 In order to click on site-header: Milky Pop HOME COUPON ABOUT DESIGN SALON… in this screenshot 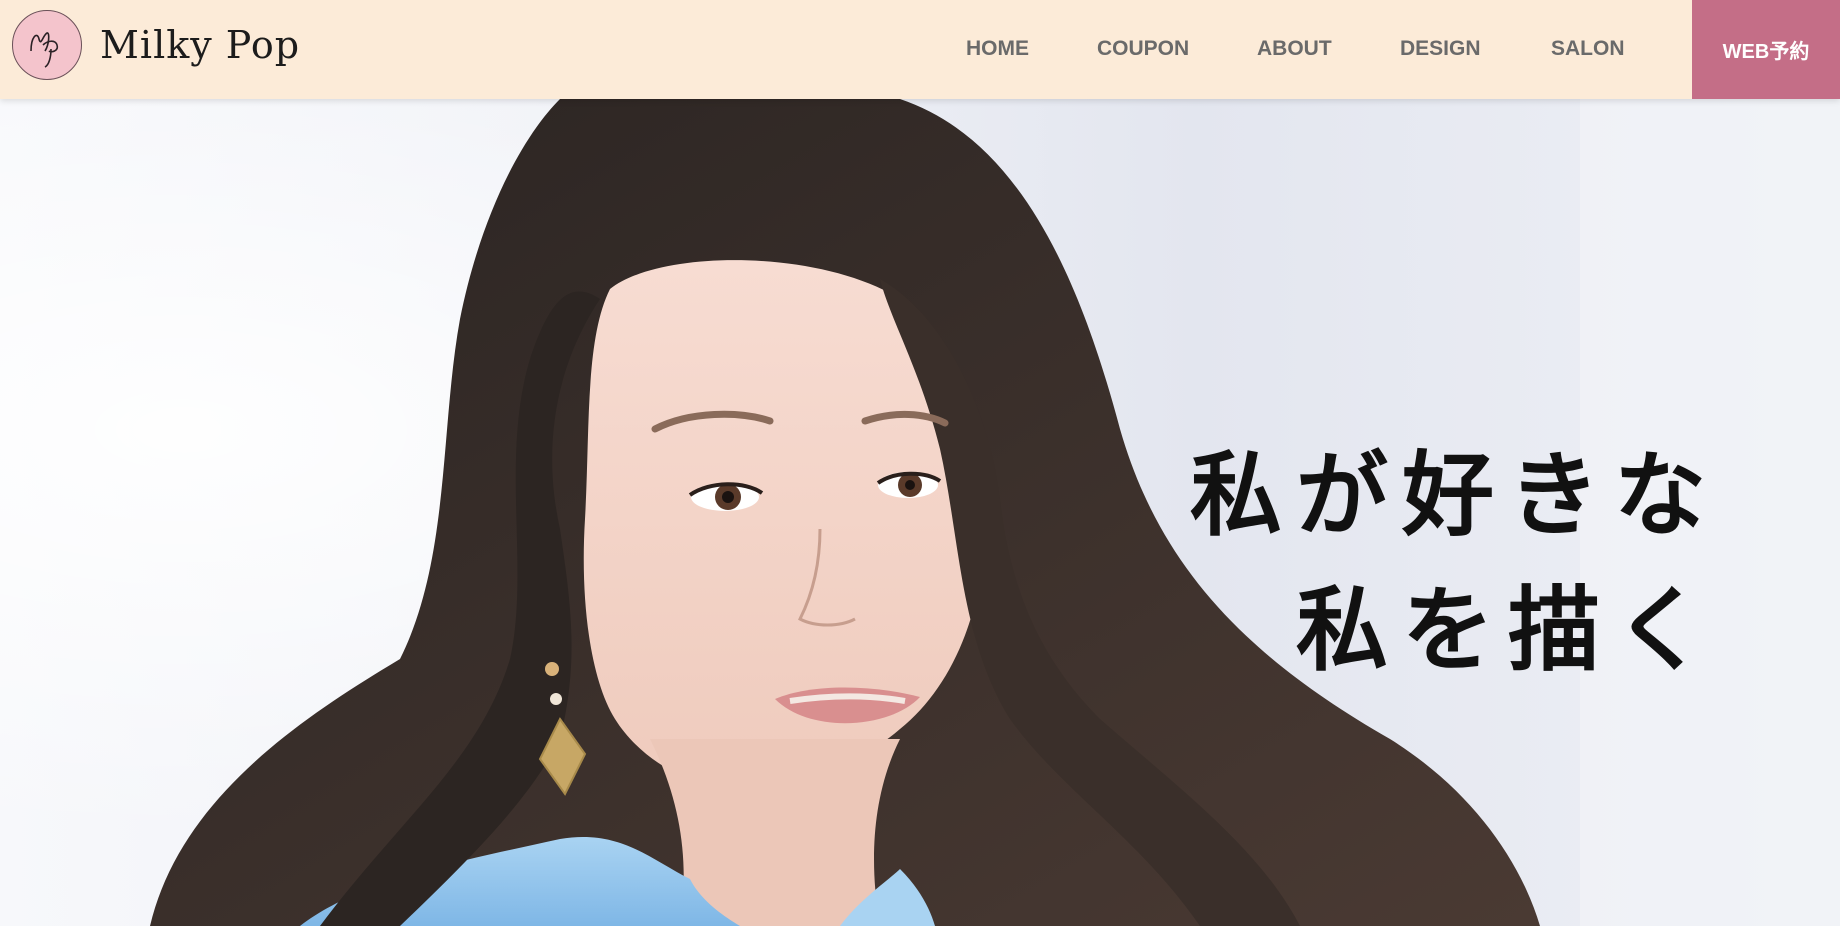, I will do `click(920, 49)`.